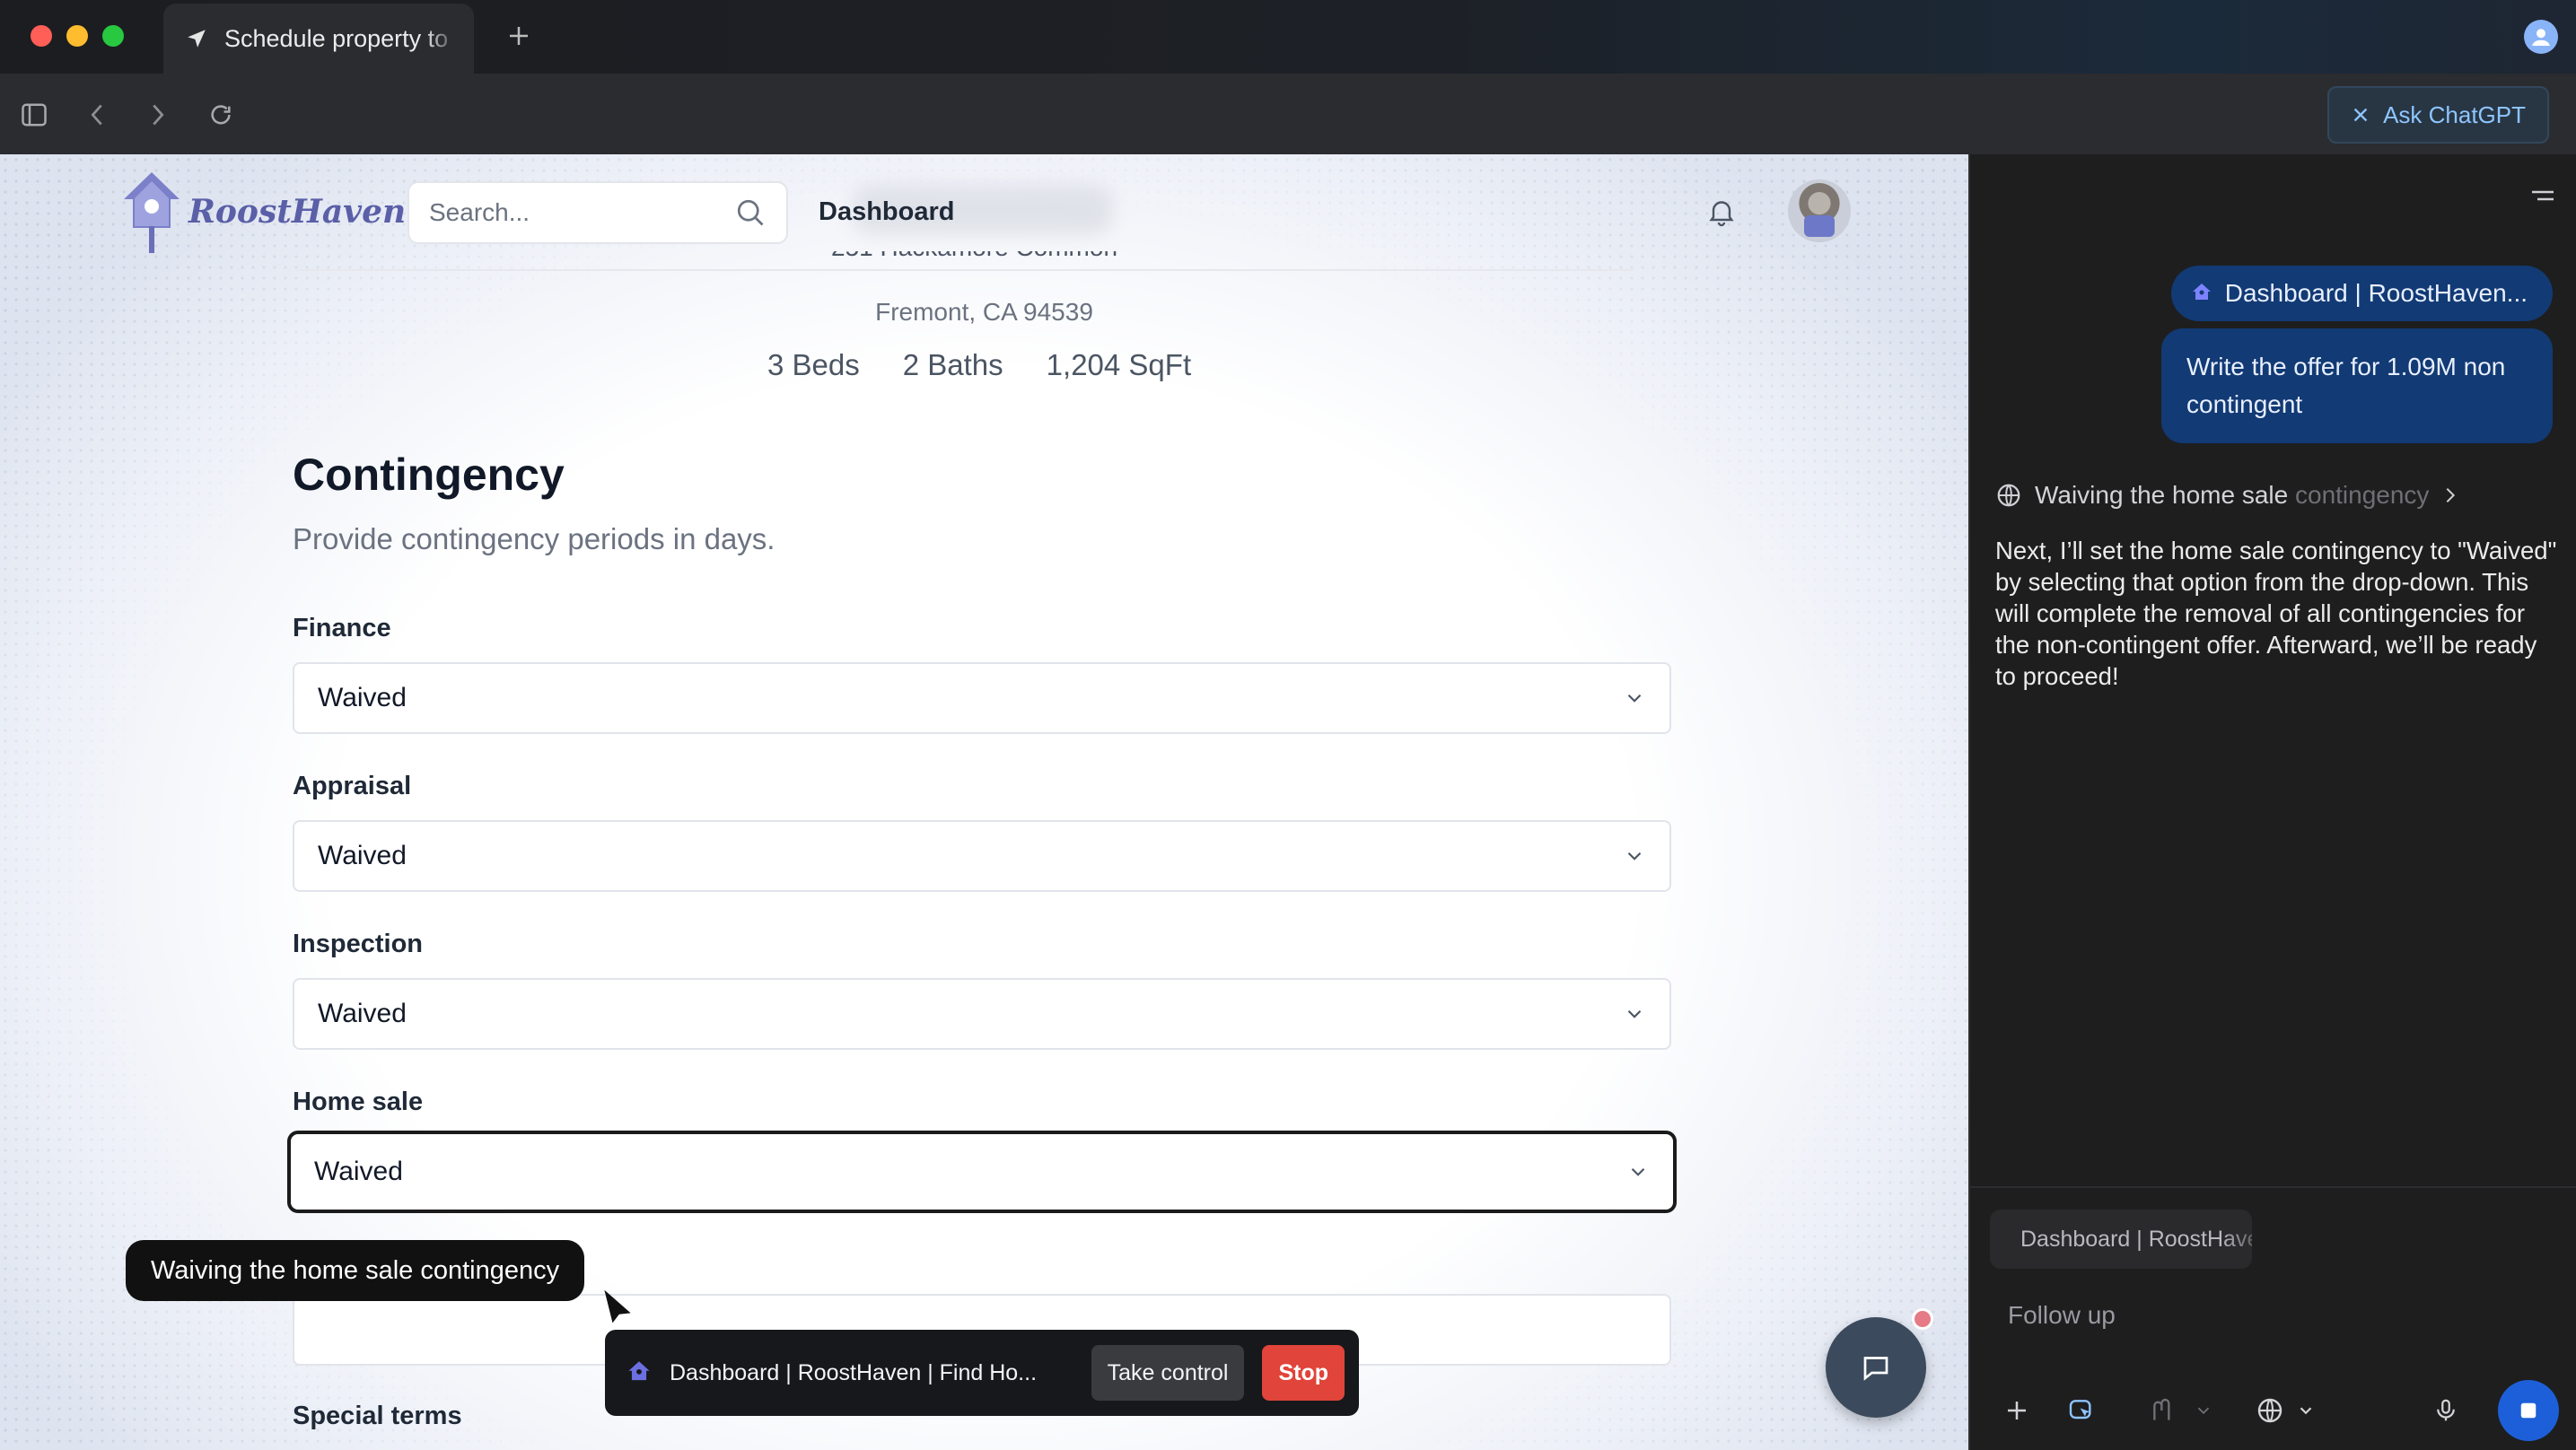 The height and width of the screenshot is (1450, 2576). Describe the element at coordinates (982, 856) in the screenshot. I see `appraisal-select: Waived` at that location.